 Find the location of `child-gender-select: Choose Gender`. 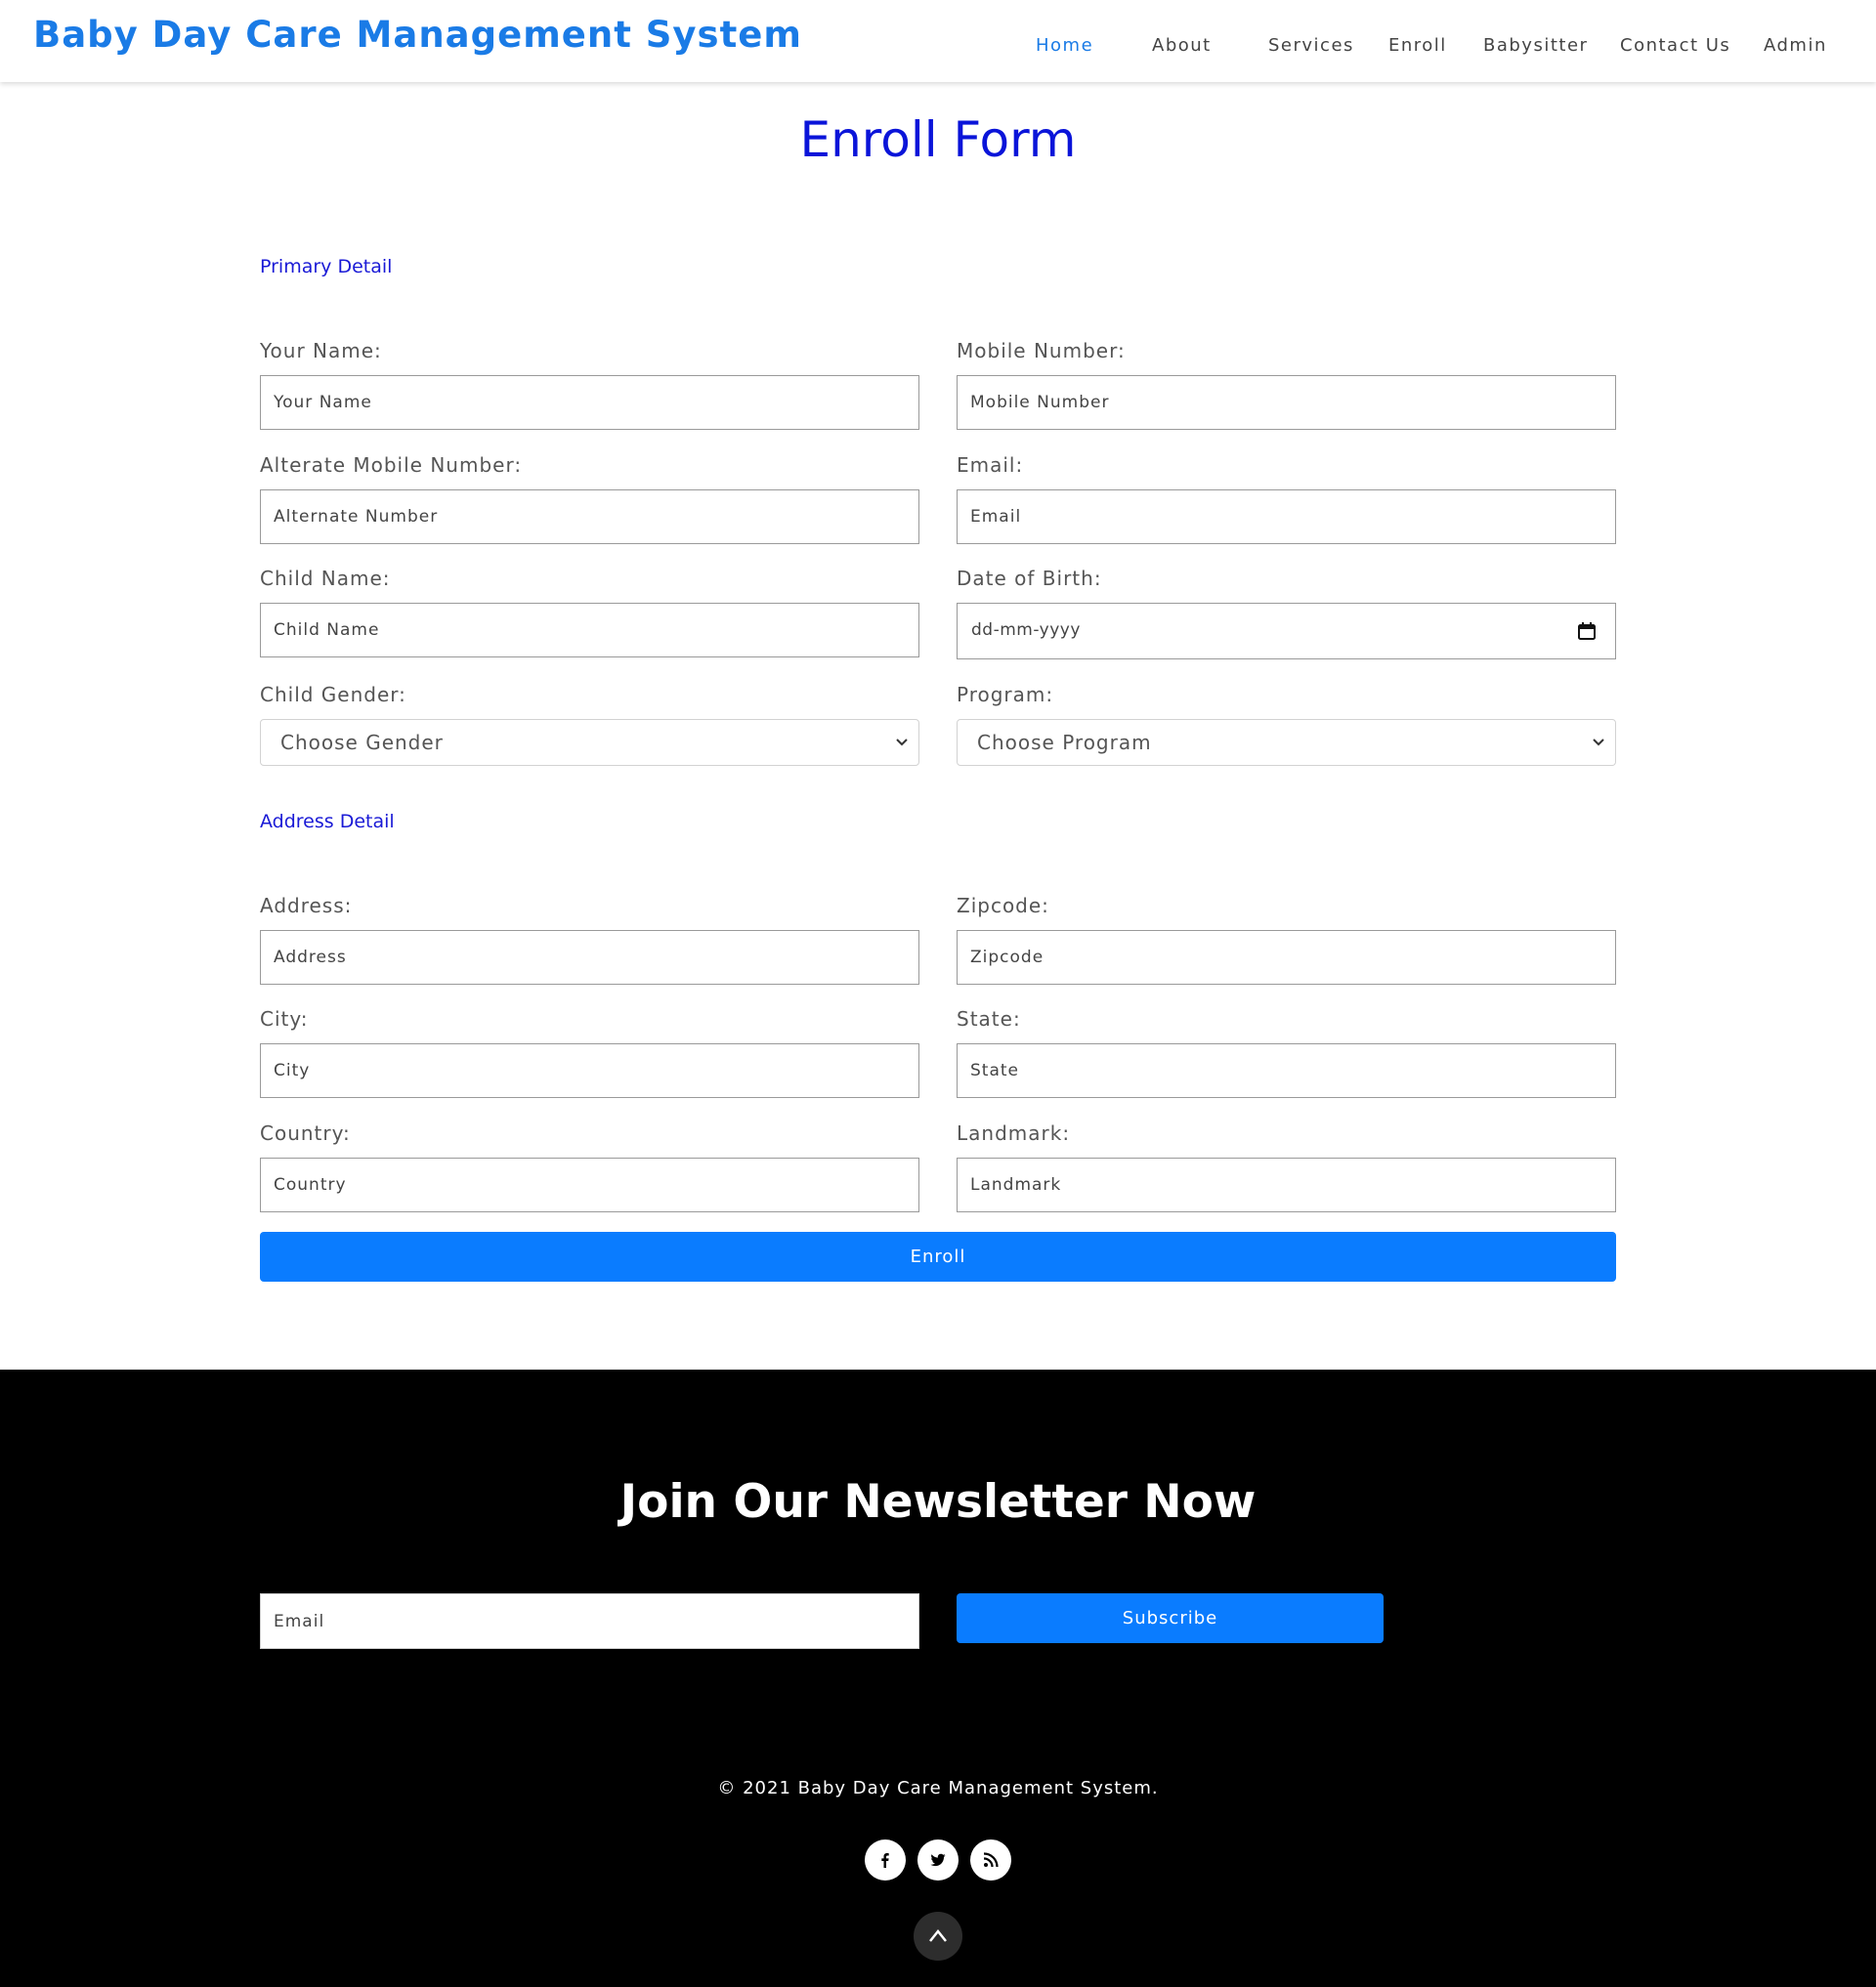

child-gender-select: Choose Gender is located at coordinates (589, 743).